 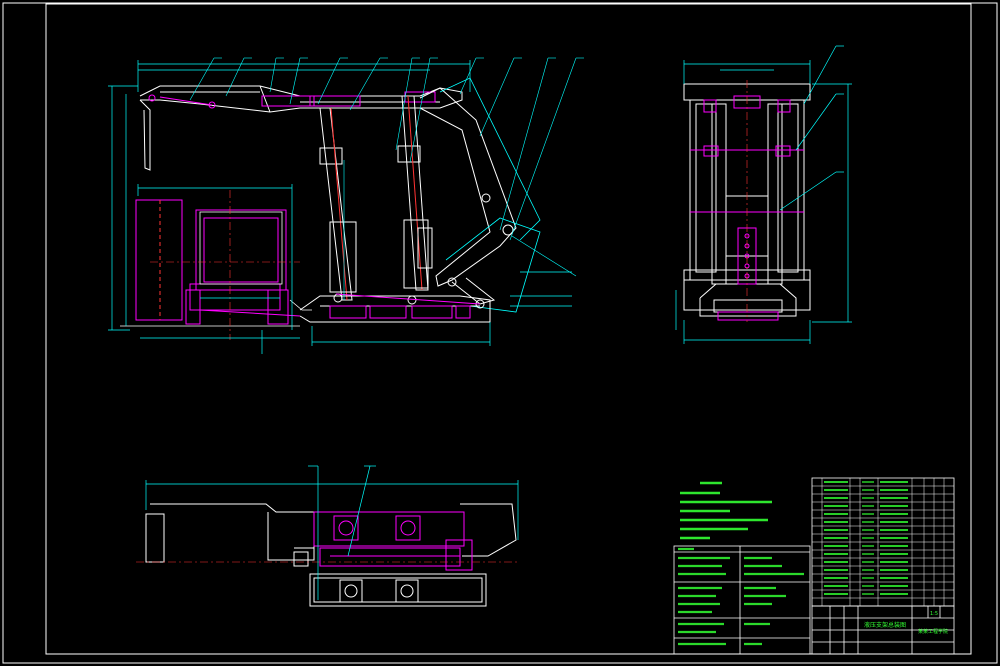 What do you see at coordinates (742, 600) in the screenshot?
I see `parameter-table` at bounding box center [742, 600].